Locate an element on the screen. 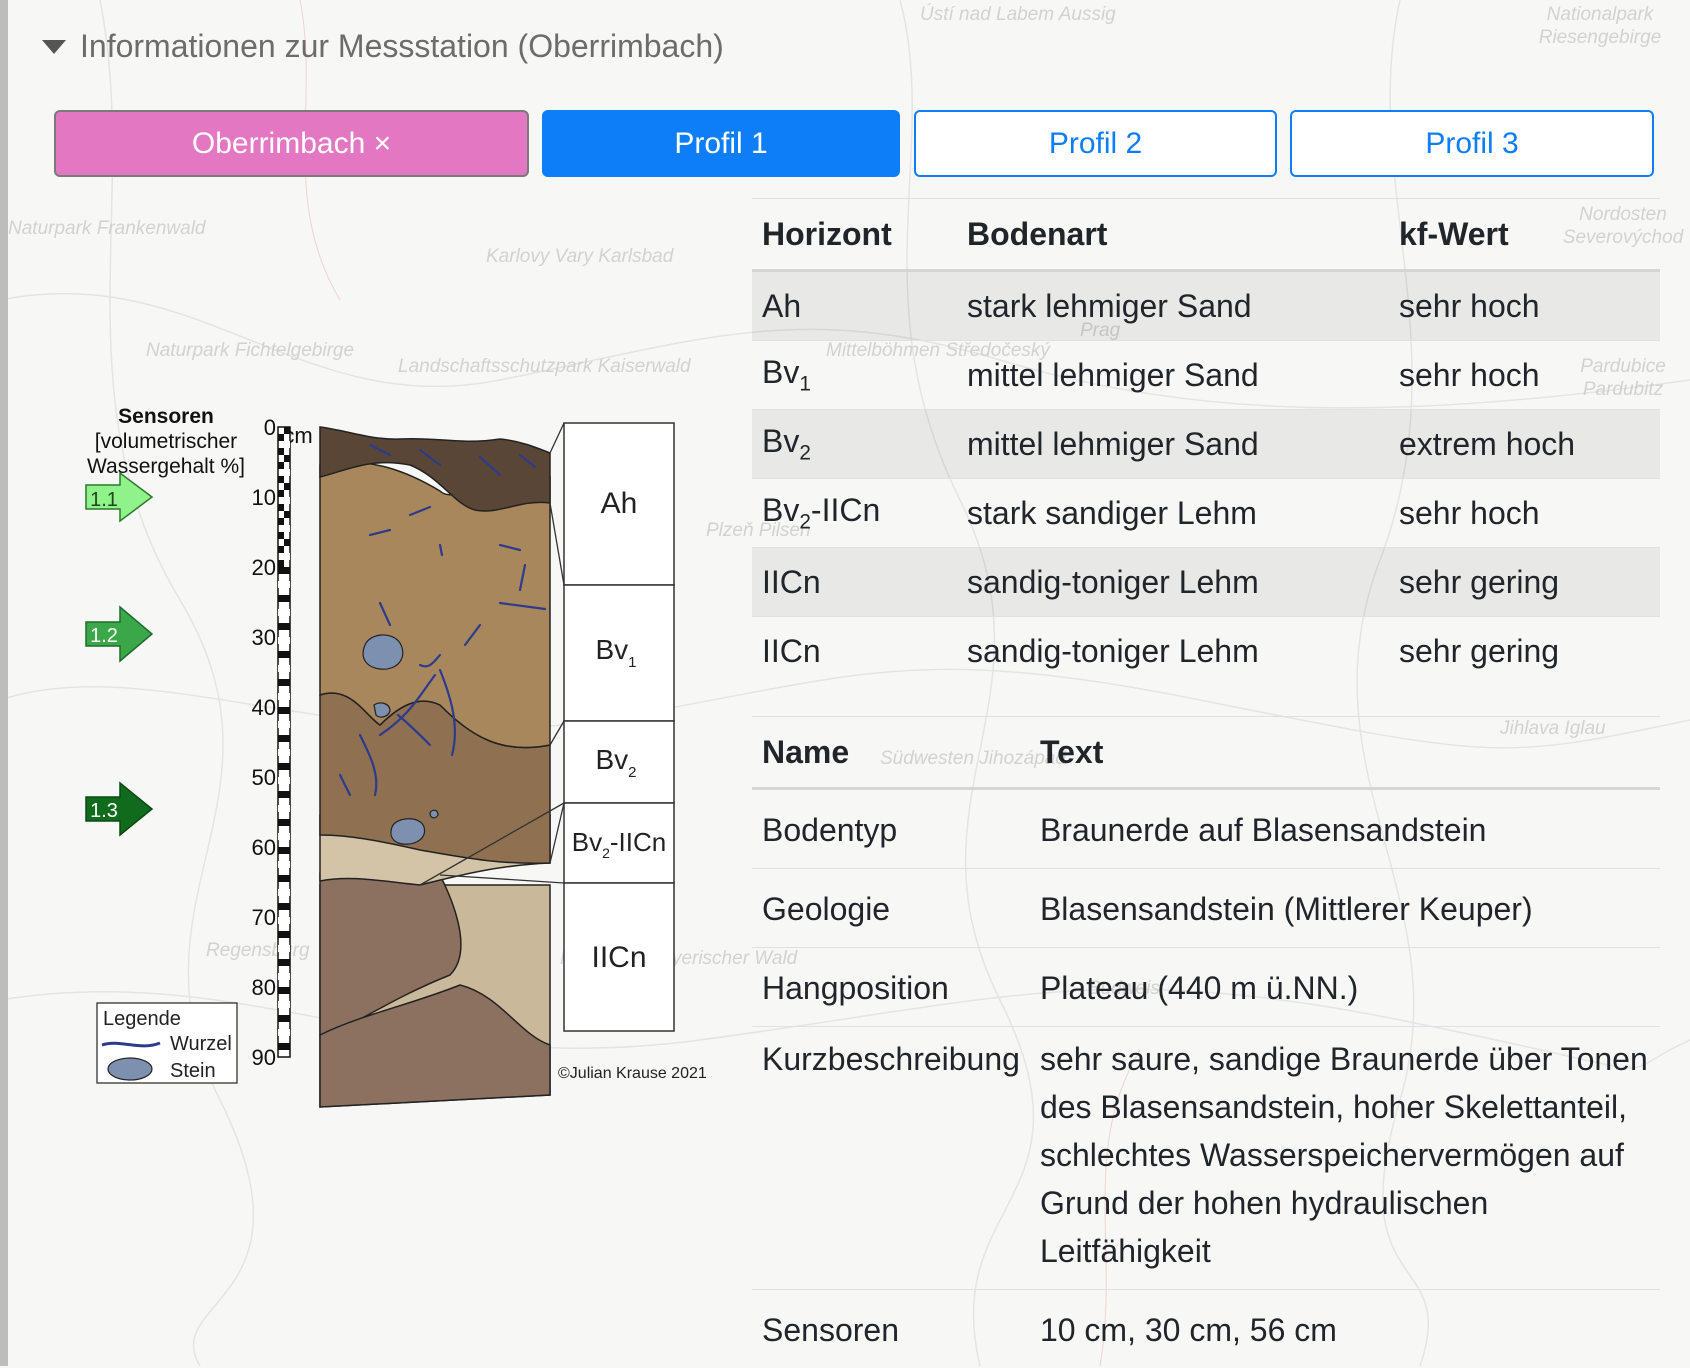 The height and width of the screenshot is (1368, 1690). table-row: Sensoren 10 cm, 30 cm, 56 cm is located at coordinates (1206, 1329).